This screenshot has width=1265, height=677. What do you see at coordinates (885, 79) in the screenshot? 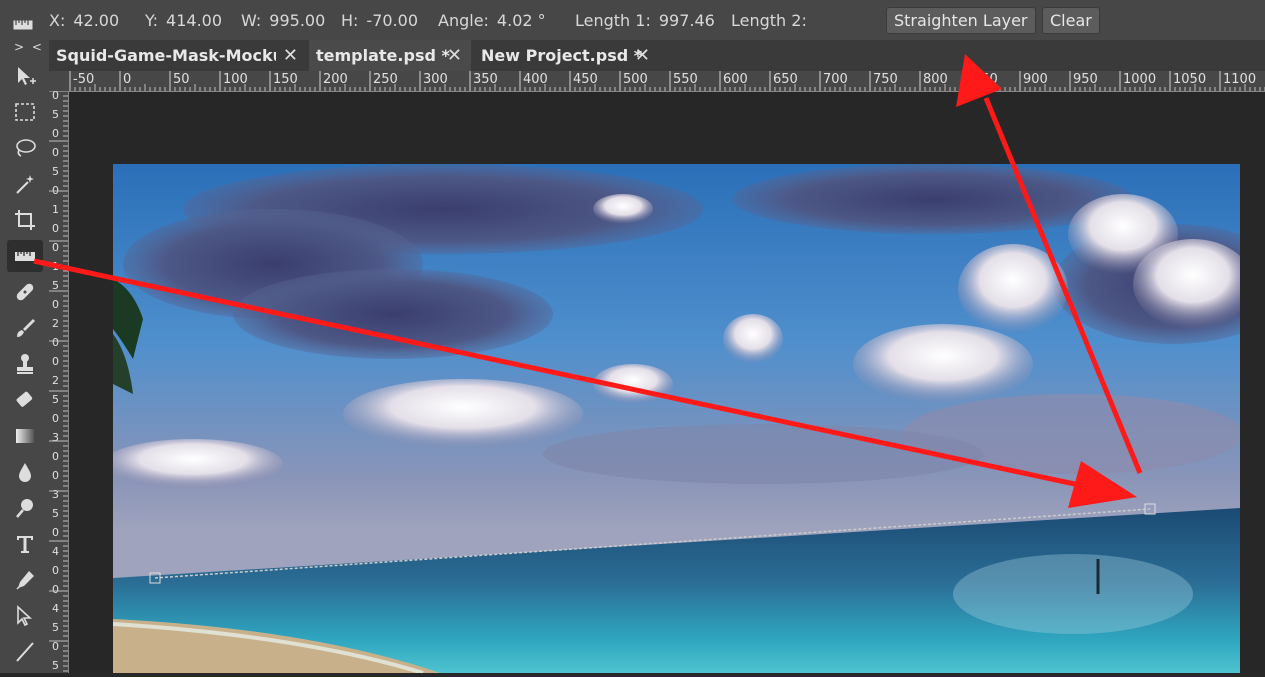
I see `ruler-label: 750` at bounding box center [885, 79].